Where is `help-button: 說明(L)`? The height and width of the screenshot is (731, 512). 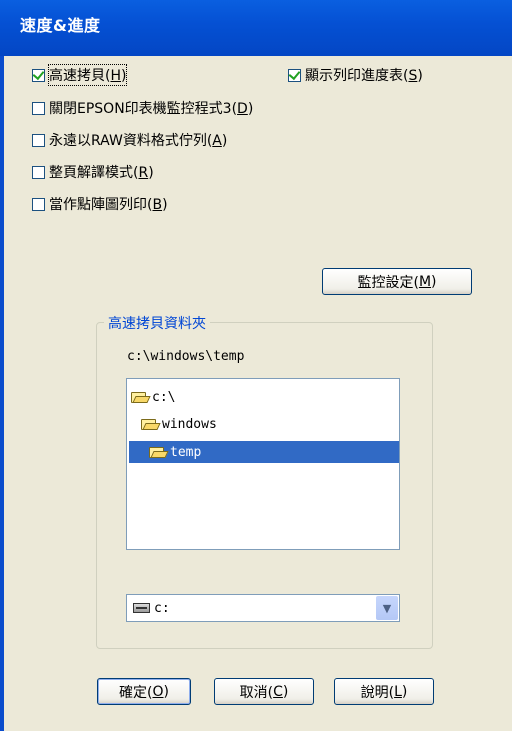 help-button: 說明(L) is located at coordinates (384, 691).